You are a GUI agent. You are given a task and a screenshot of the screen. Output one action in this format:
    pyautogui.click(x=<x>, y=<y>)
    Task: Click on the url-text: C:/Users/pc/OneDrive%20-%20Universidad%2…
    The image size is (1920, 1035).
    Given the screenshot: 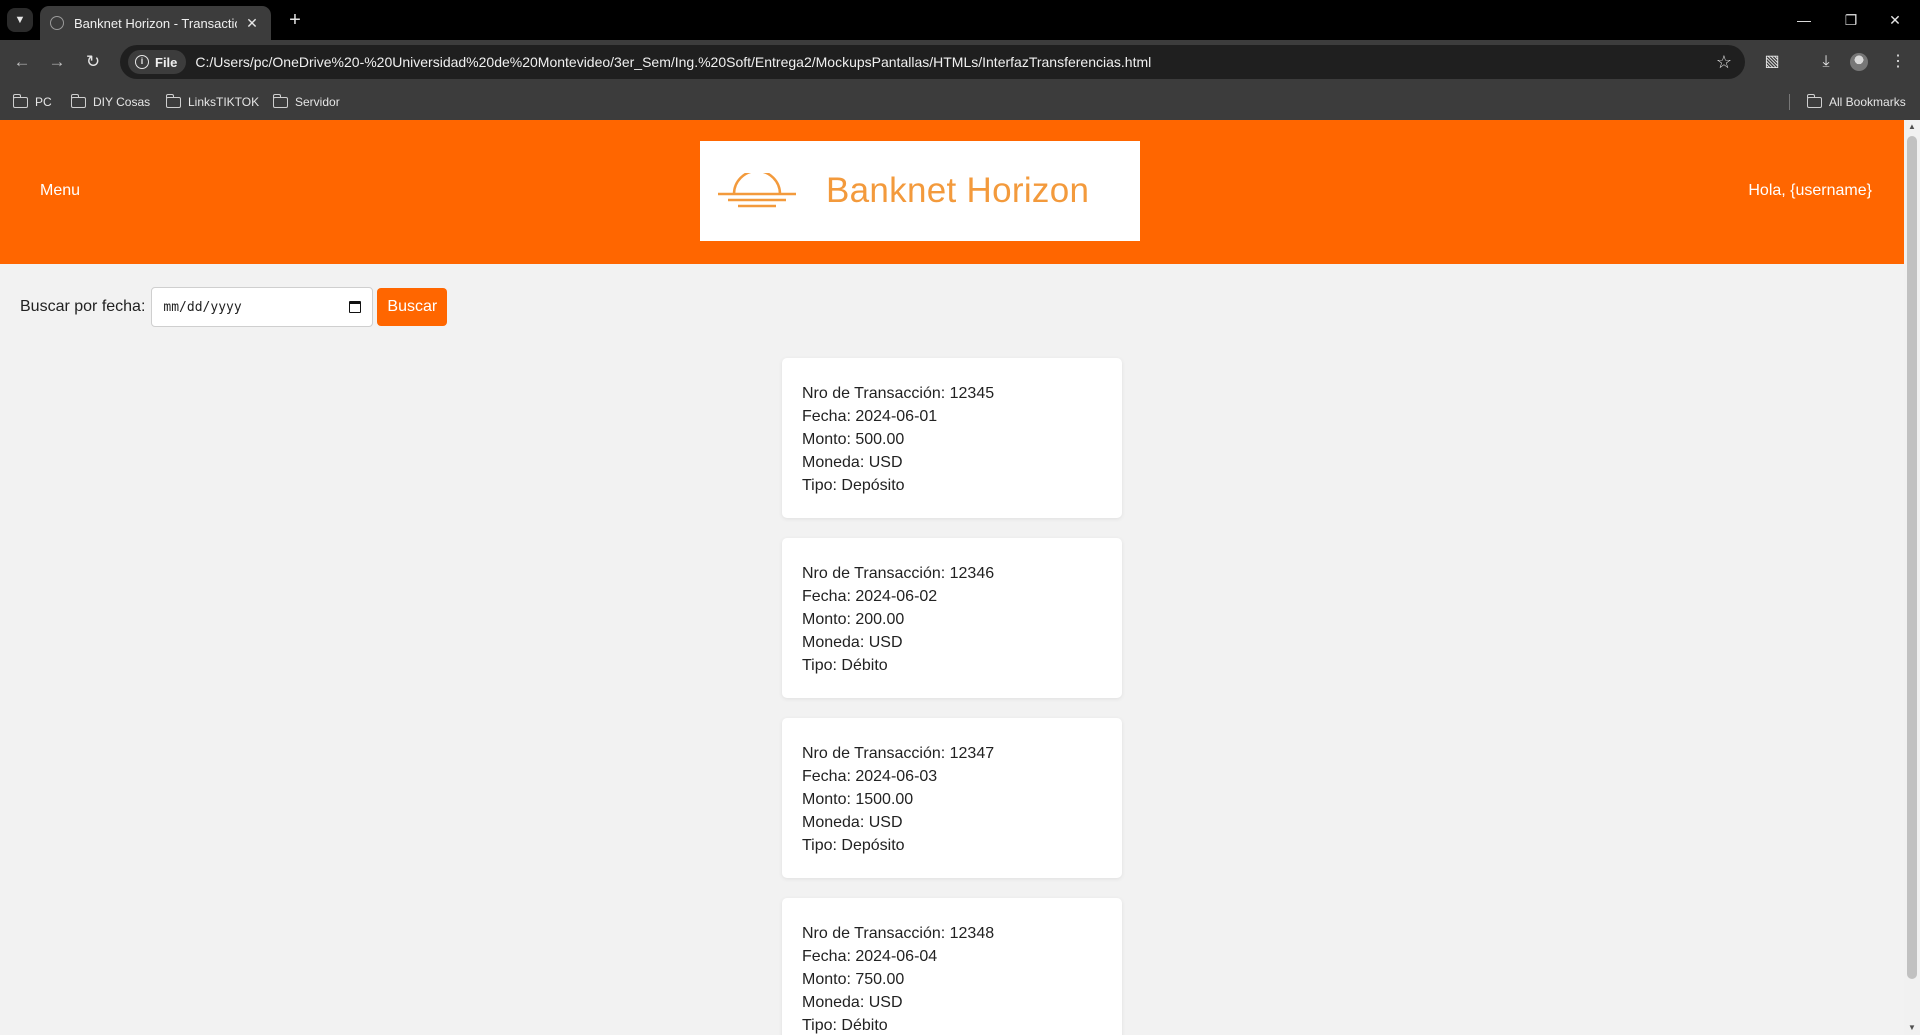 What is the action you would take?
    pyautogui.click(x=952, y=62)
    